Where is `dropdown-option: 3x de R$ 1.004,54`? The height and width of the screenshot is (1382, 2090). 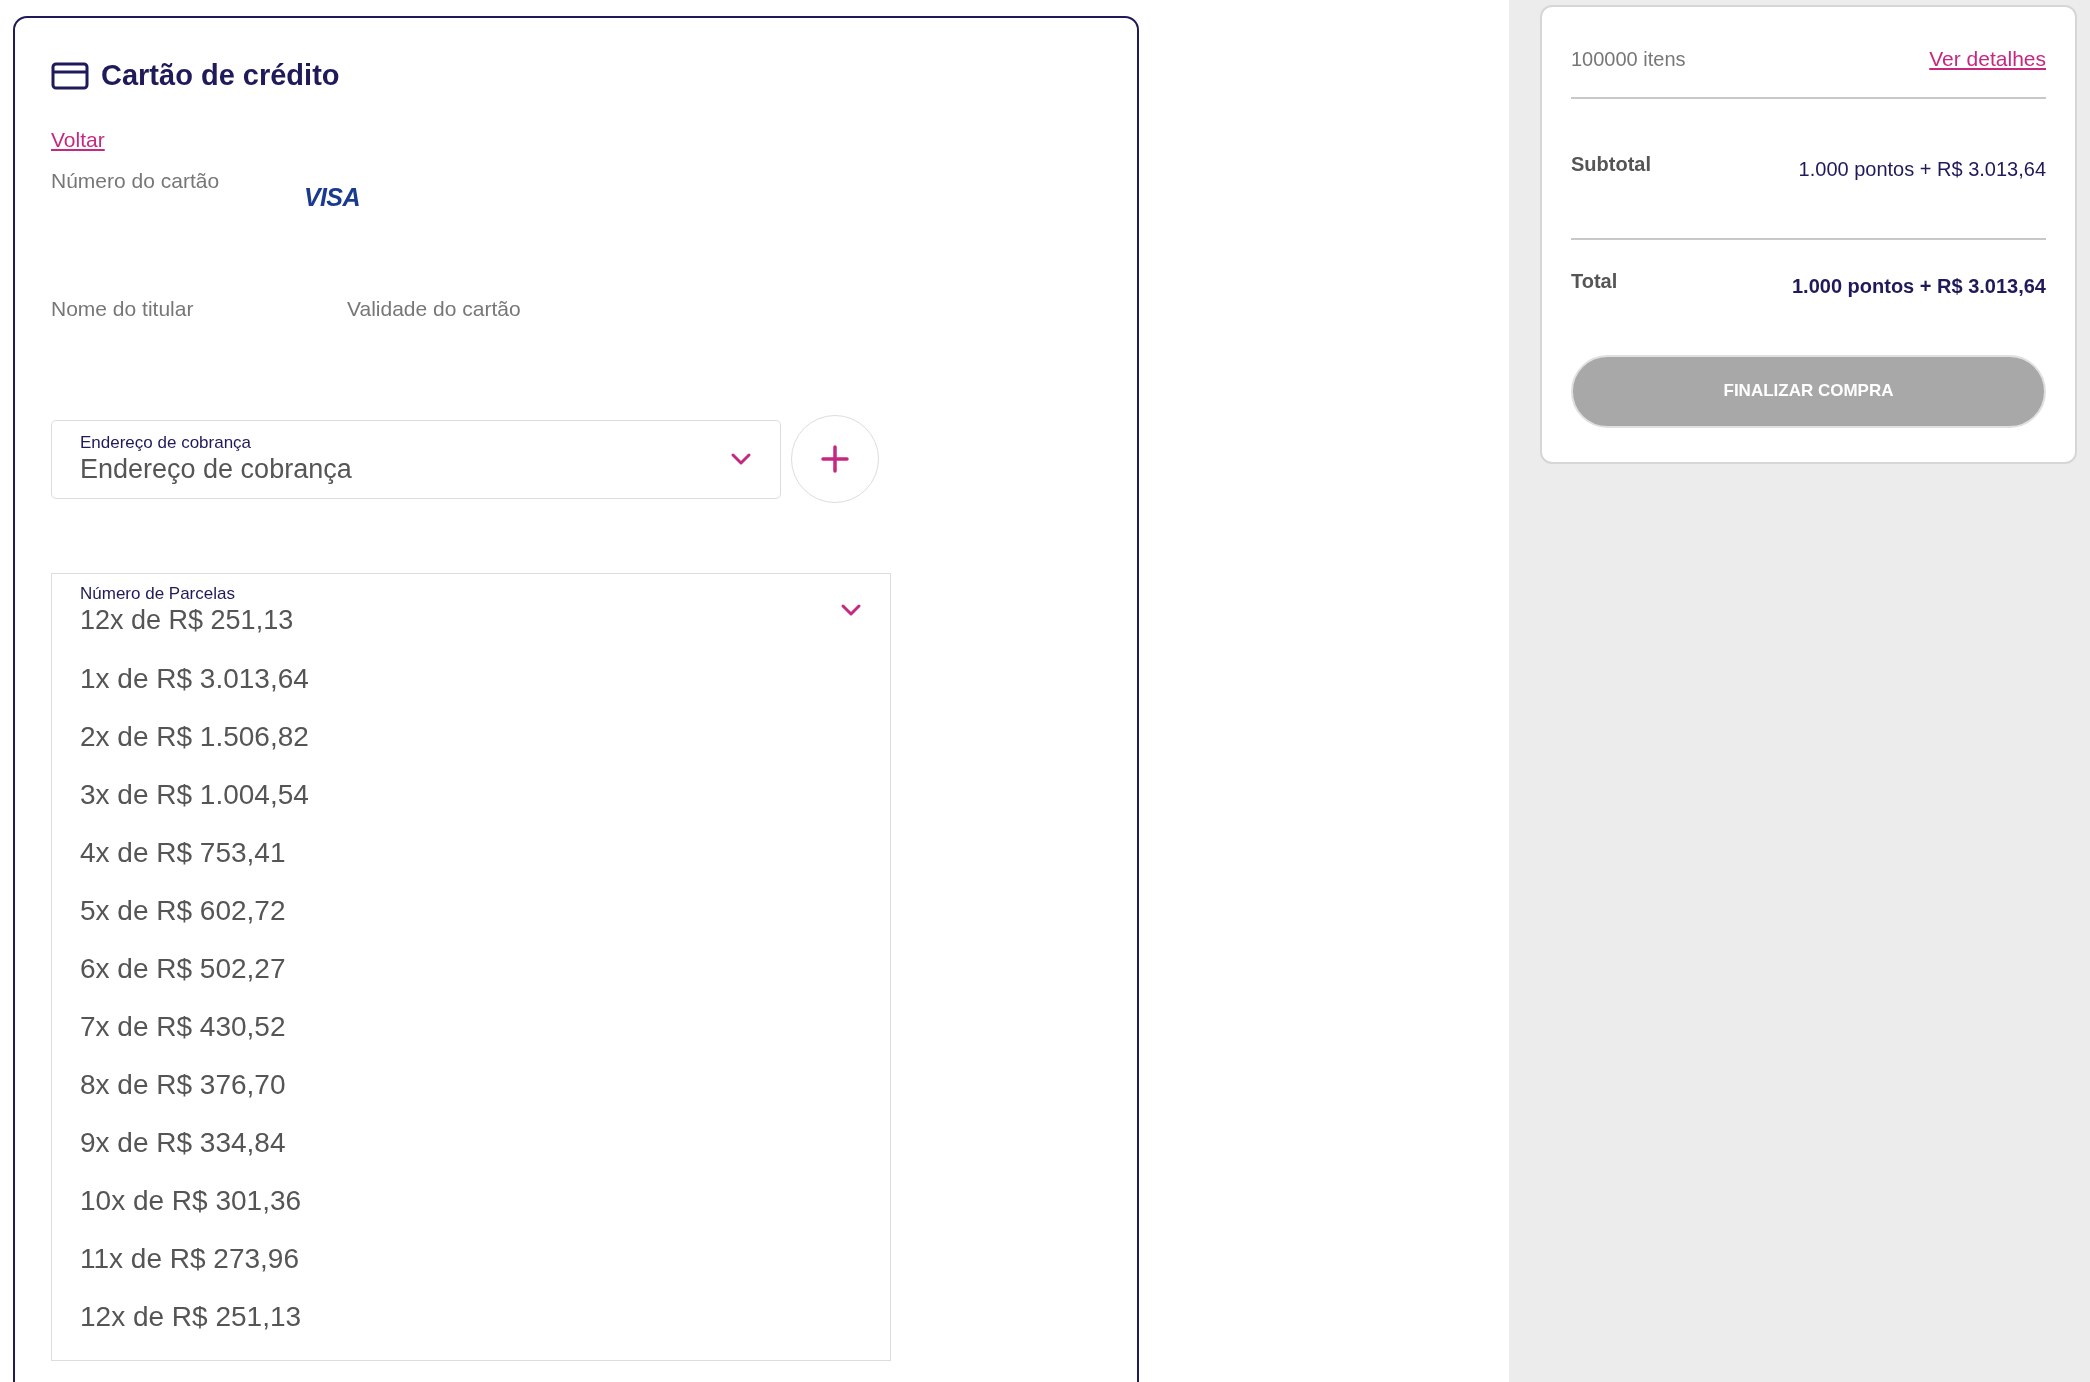 dropdown-option: 3x de R$ 1.004,54 is located at coordinates (471, 795).